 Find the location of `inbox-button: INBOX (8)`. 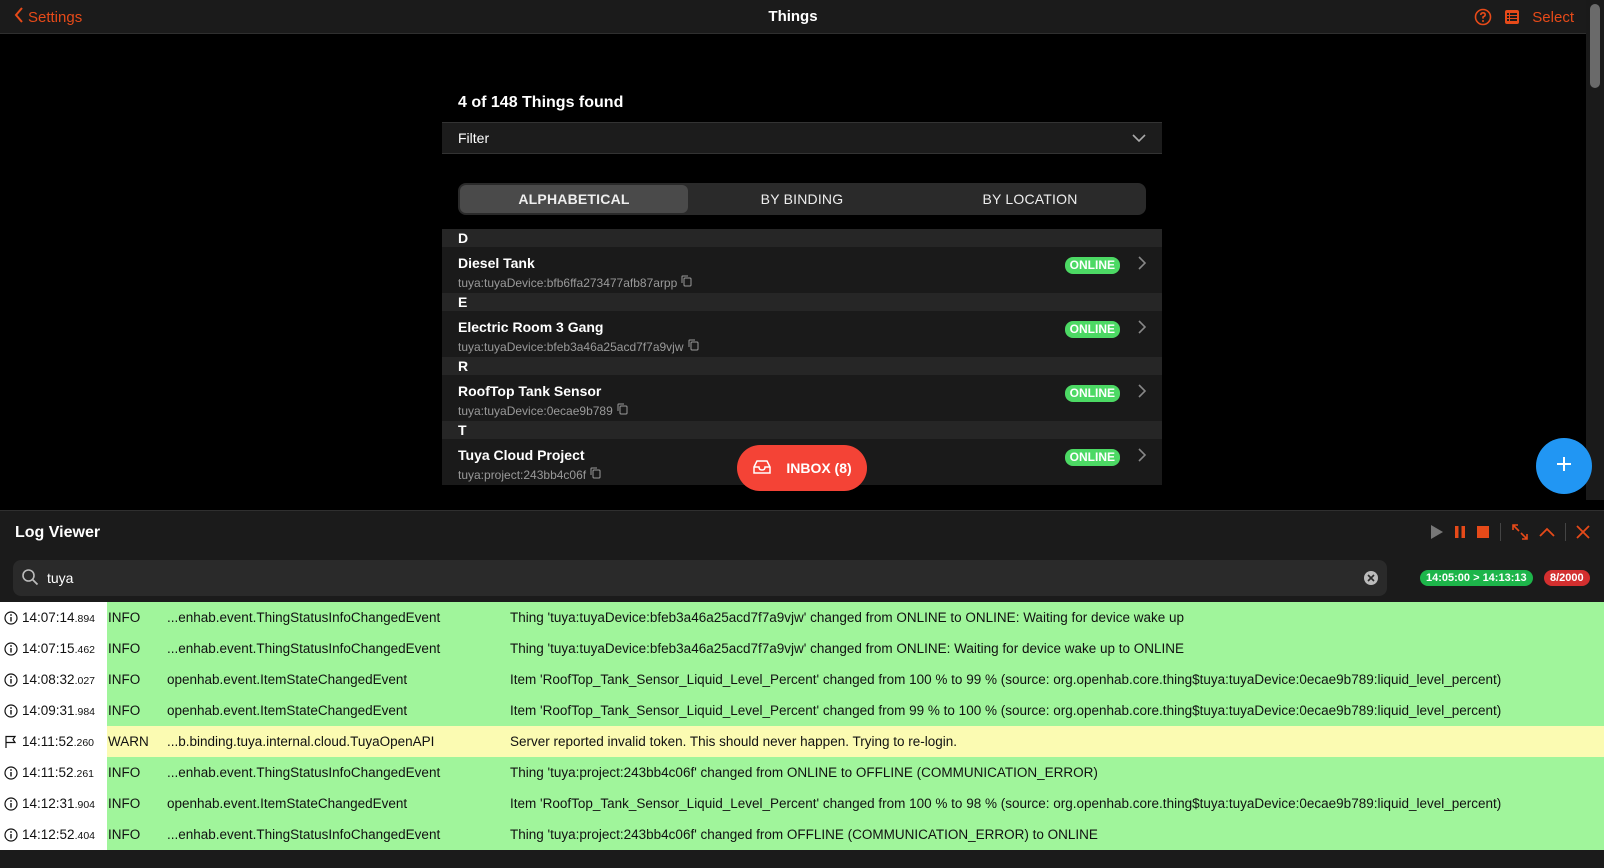

inbox-button: INBOX (8) is located at coordinates (802, 468).